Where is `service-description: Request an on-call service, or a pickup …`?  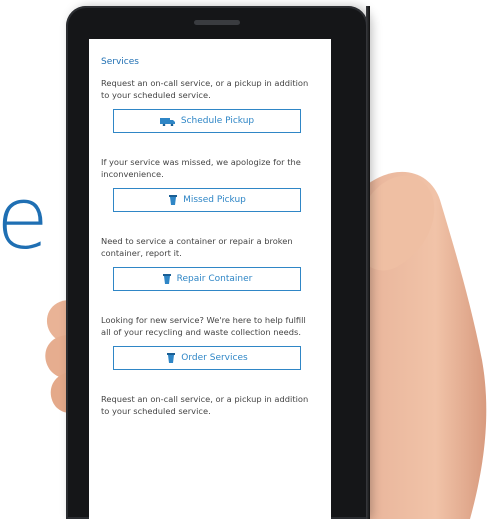 service-description: Request an on-call service, or a pickup … is located at coordinates (205, 89).